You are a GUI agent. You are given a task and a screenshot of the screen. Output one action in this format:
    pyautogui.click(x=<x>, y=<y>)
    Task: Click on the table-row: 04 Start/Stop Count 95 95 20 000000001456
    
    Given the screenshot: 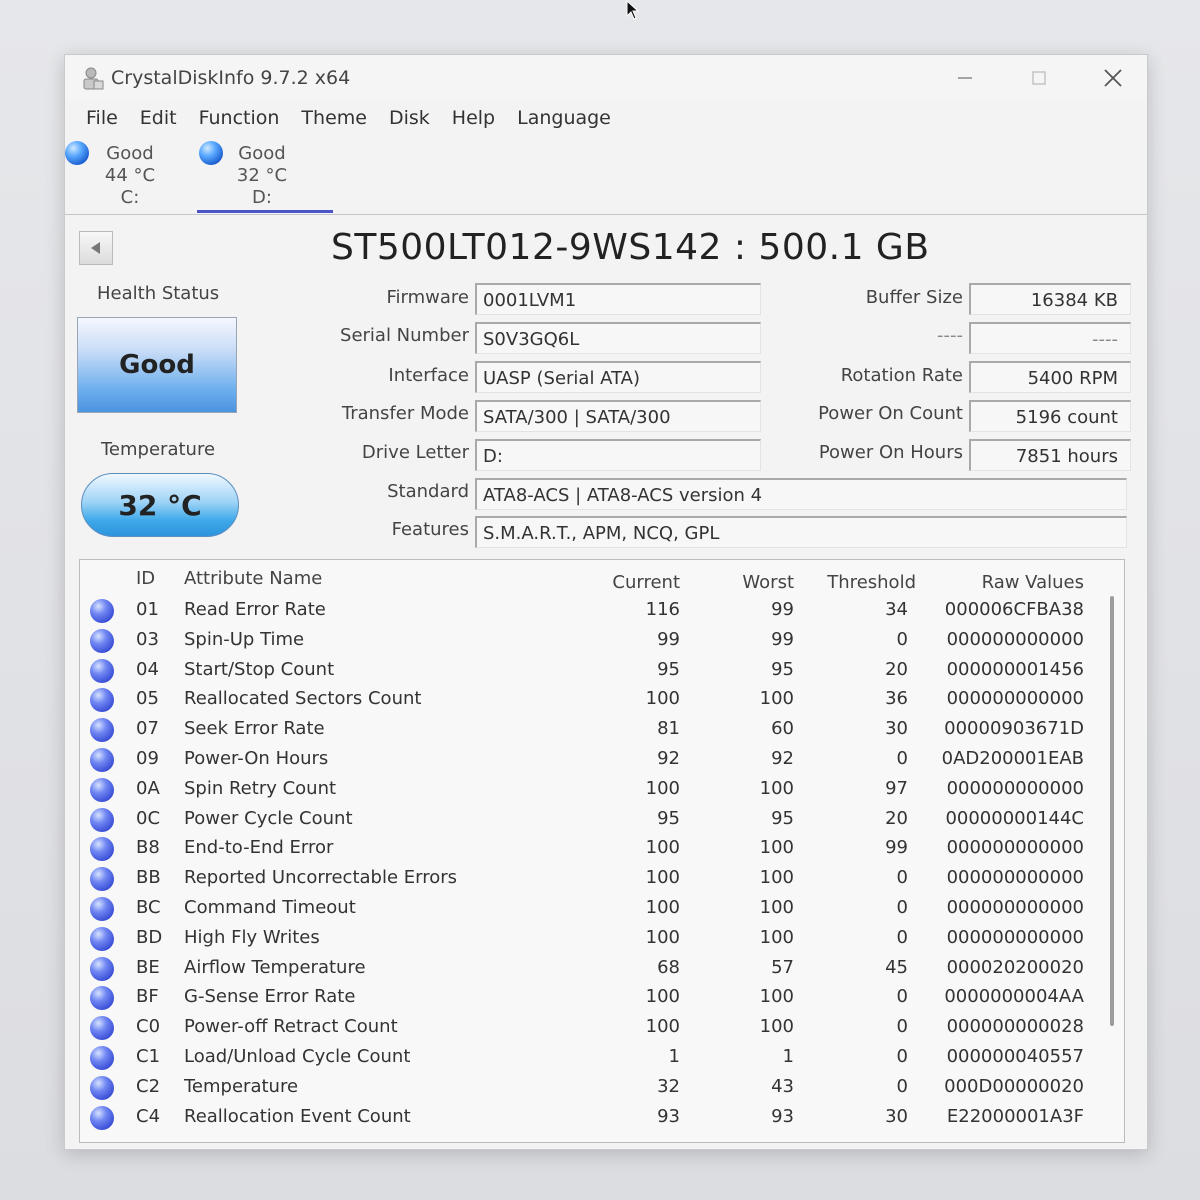 What is the action you would take?
    pyautogui.click(x=602, y=671)
    